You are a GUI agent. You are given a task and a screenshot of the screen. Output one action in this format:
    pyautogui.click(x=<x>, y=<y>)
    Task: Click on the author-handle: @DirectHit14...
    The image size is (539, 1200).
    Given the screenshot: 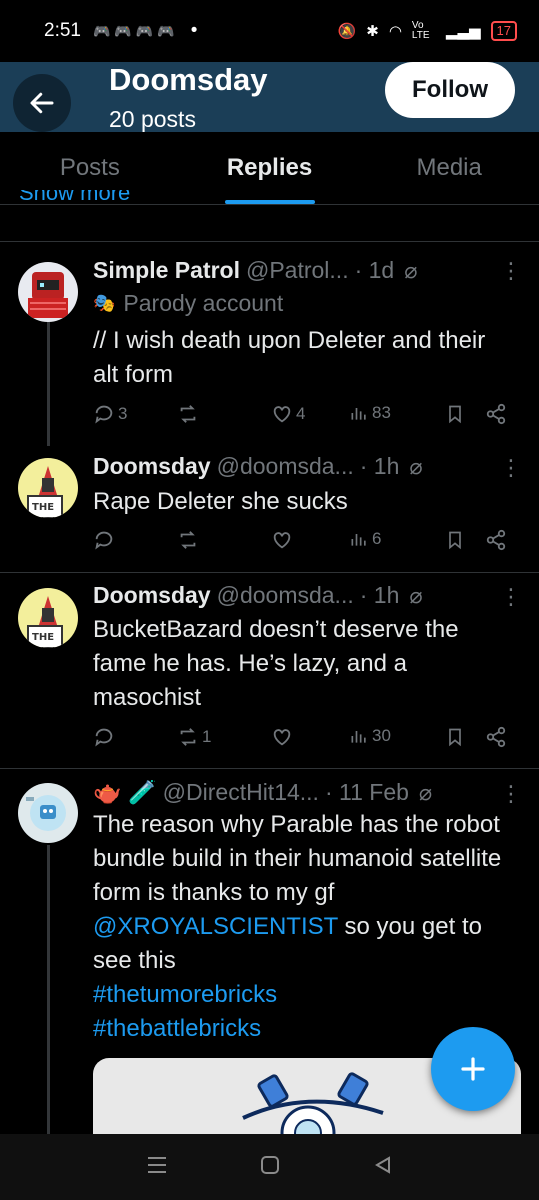 What is the action you would take?
    pyautogui.click(x=241, y=792)
    